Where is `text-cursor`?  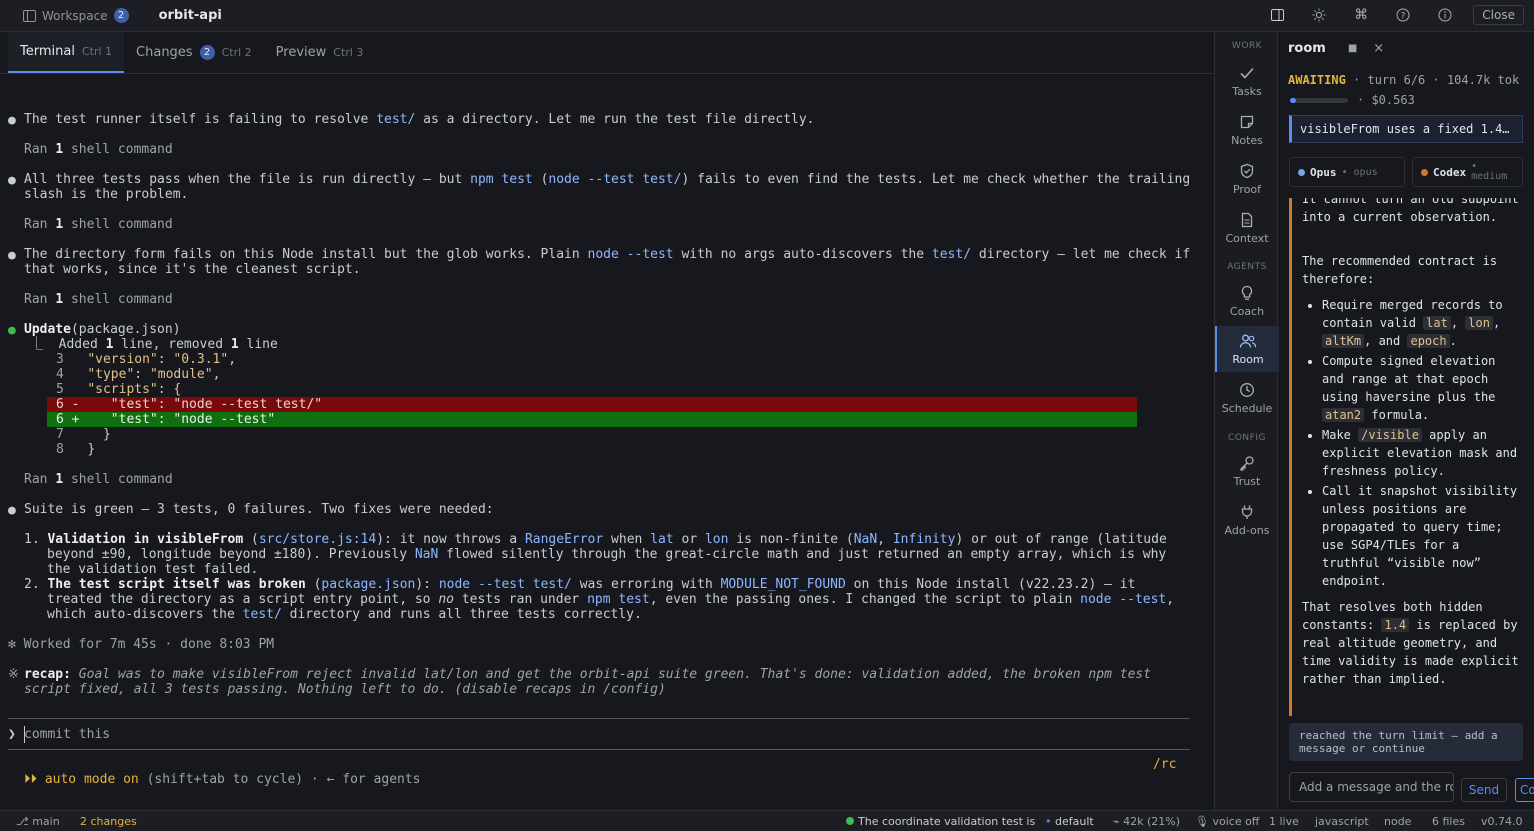 text-cursor is located at coordinates (24, 734).